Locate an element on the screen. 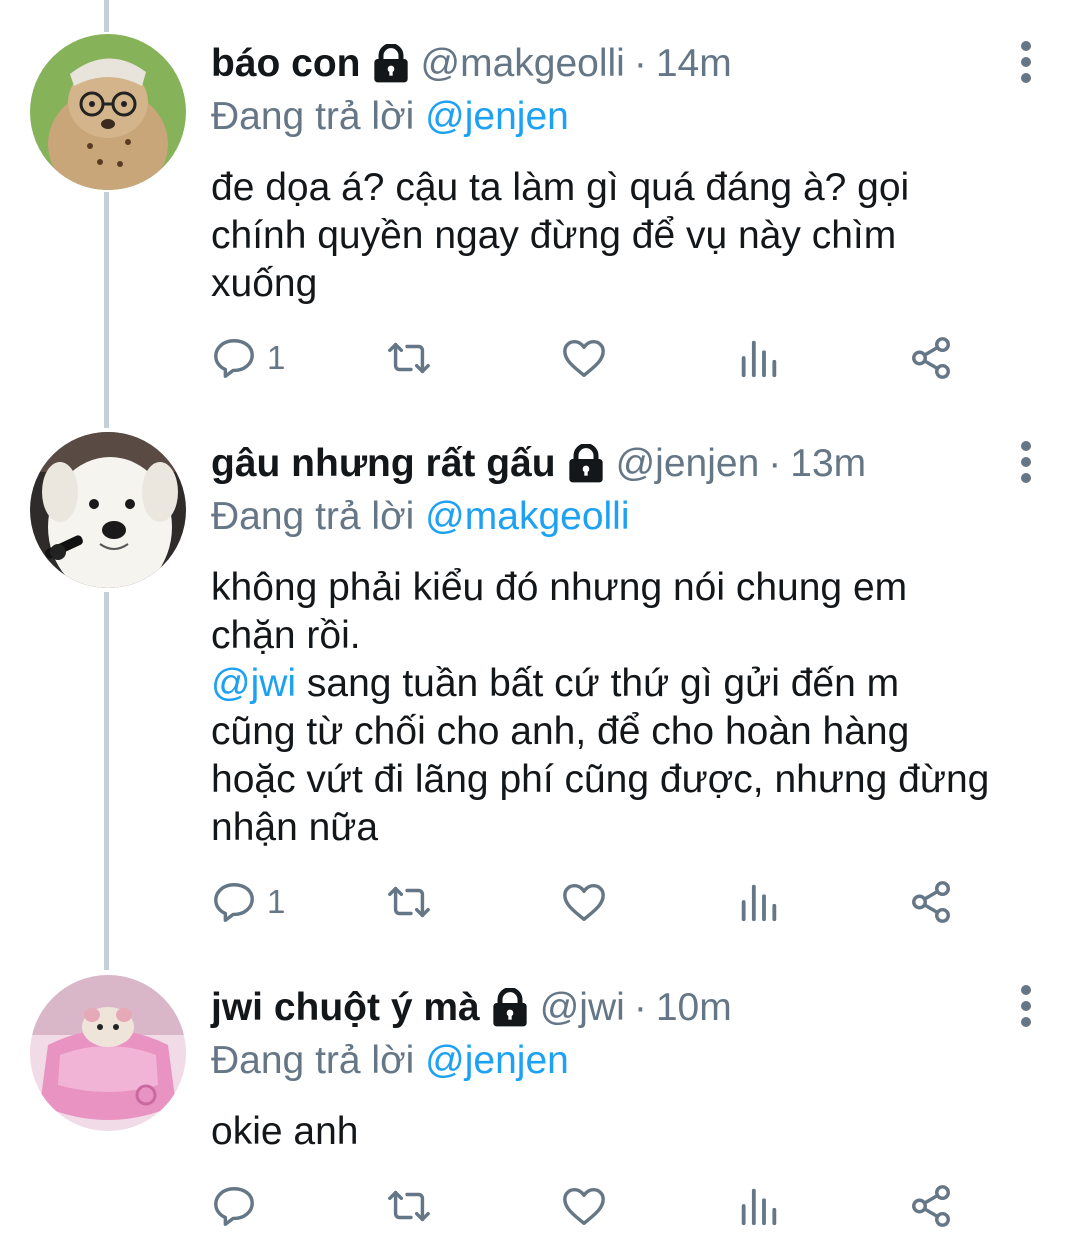 This screenshot has height=1250, width=1080. tweet-header: gâu nhưng rất gấu @jenjen · 13m is located at coordinates (625, 464).